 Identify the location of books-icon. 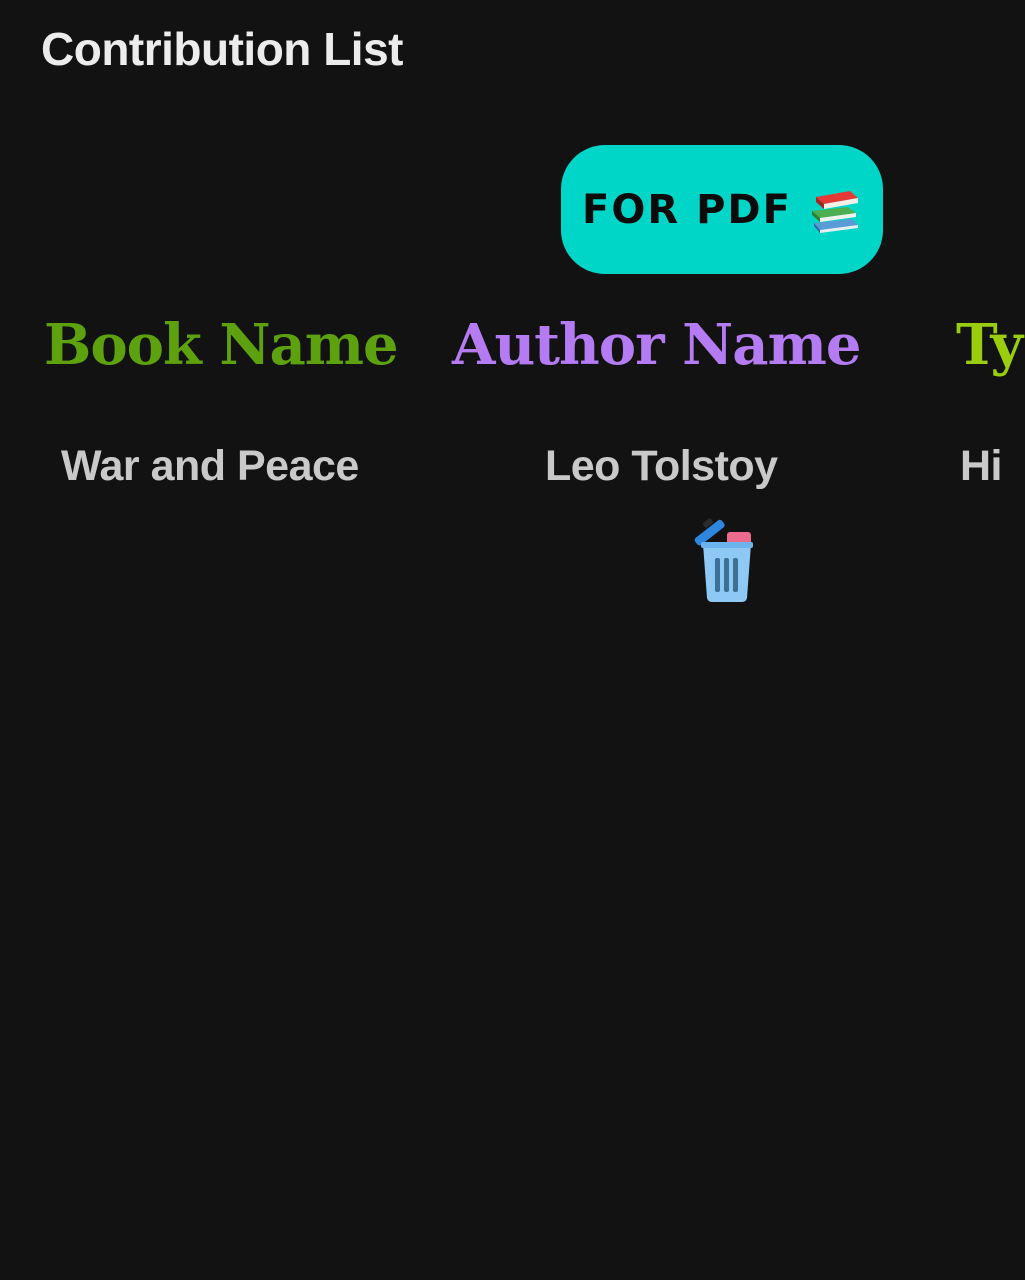
(834, 211).